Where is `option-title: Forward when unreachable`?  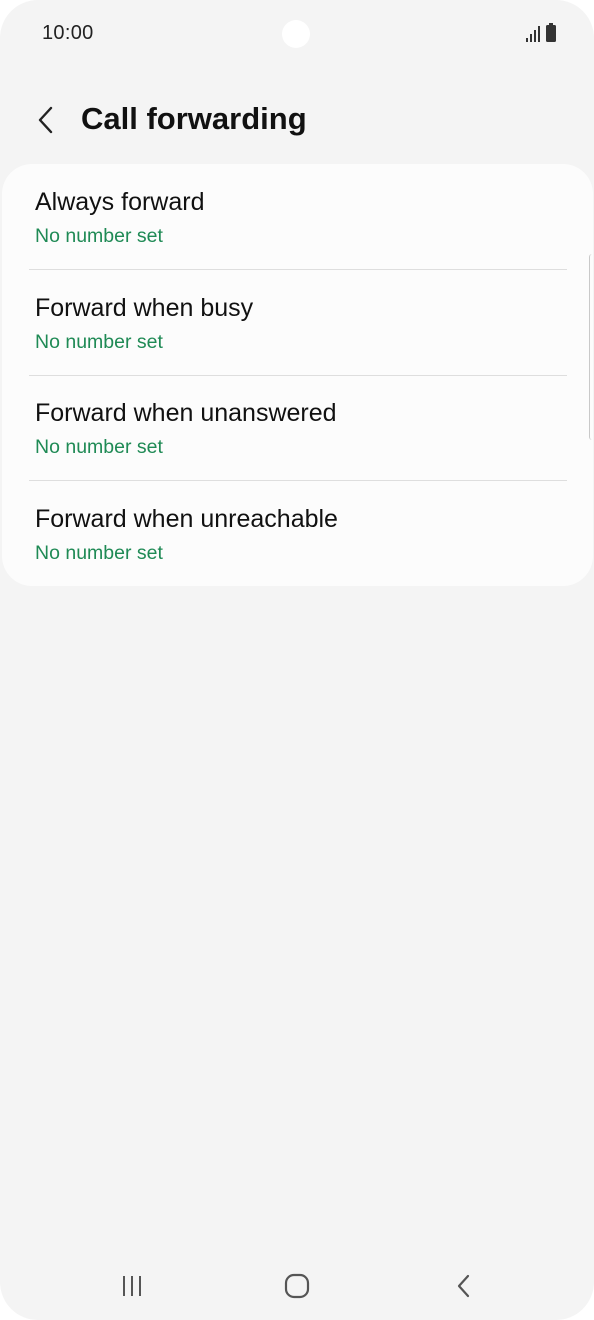 option-title: Forward when unreachable is located at coordinates (186, 519).